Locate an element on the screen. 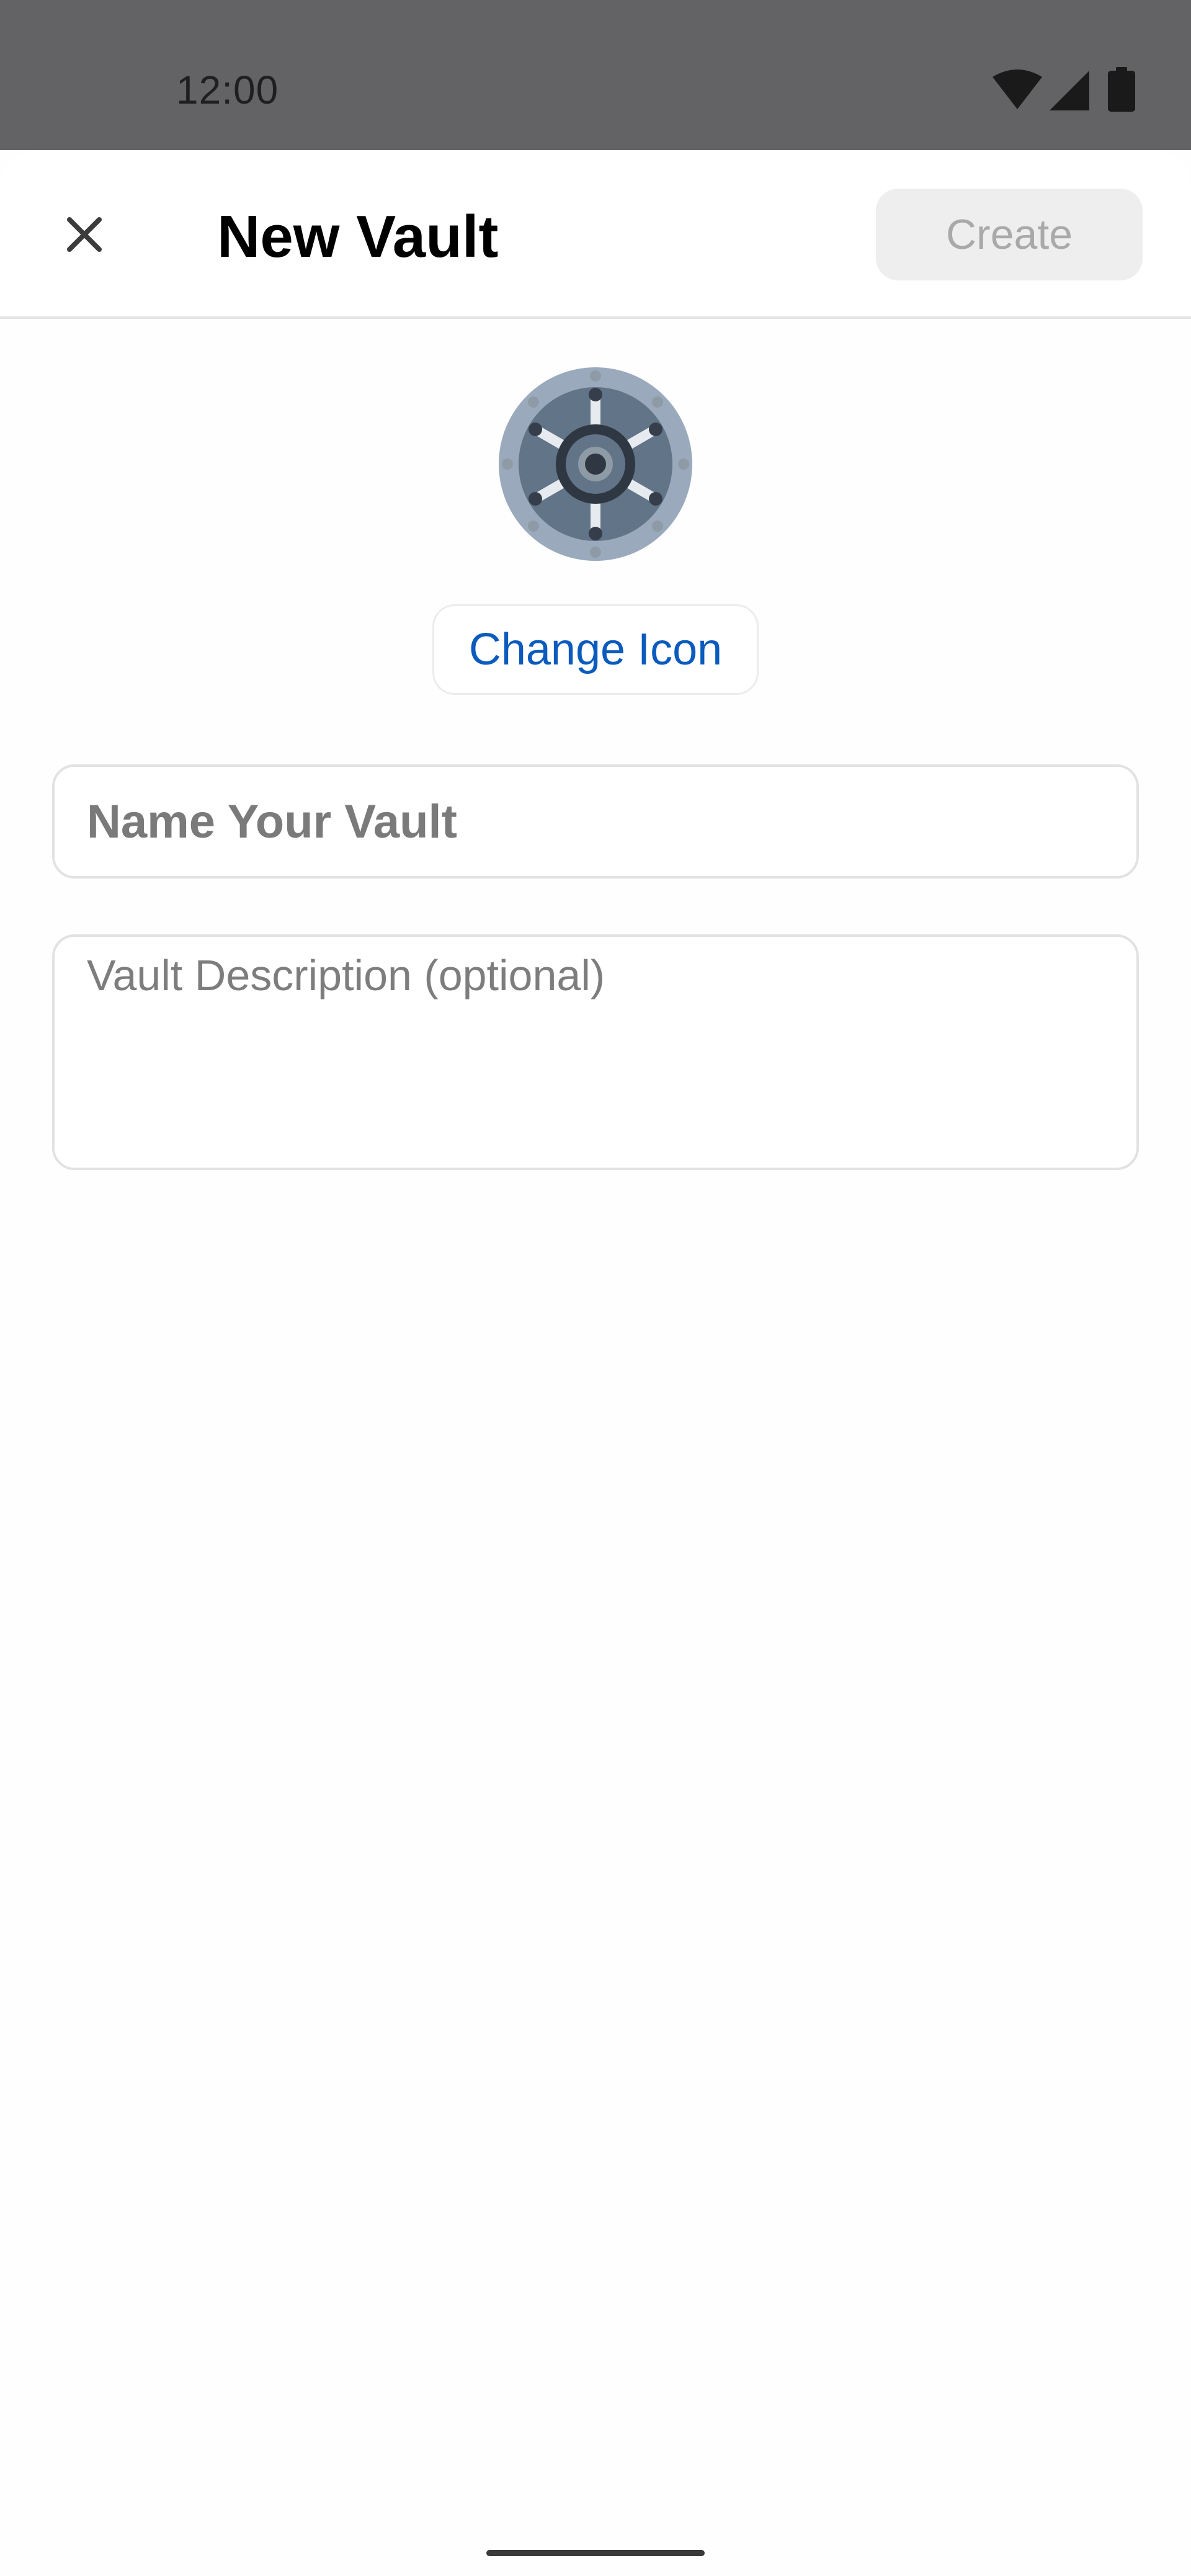 The height and width of the screenshot is (2576, 1191). wifi-icon is located at coordinates (1018, 89).